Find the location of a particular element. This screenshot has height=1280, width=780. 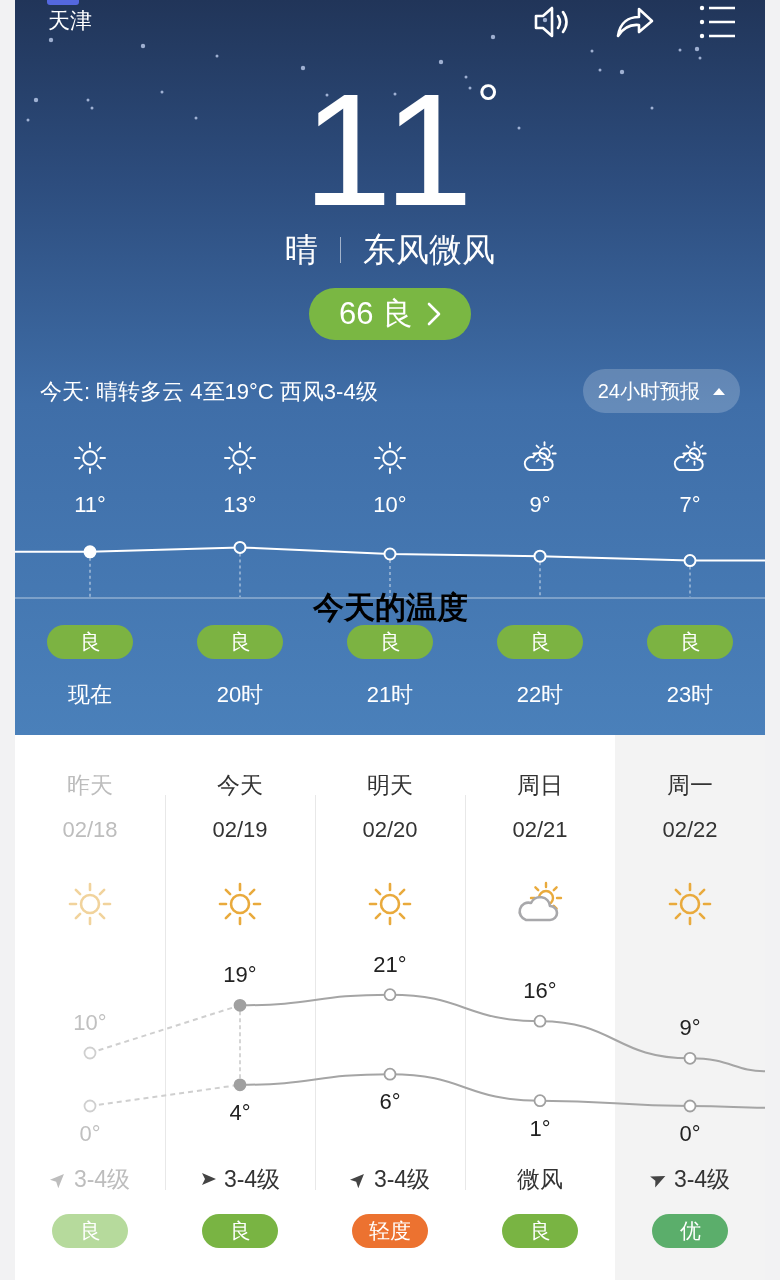

wind-arrow-icon is located at coordinates (208, 1179).